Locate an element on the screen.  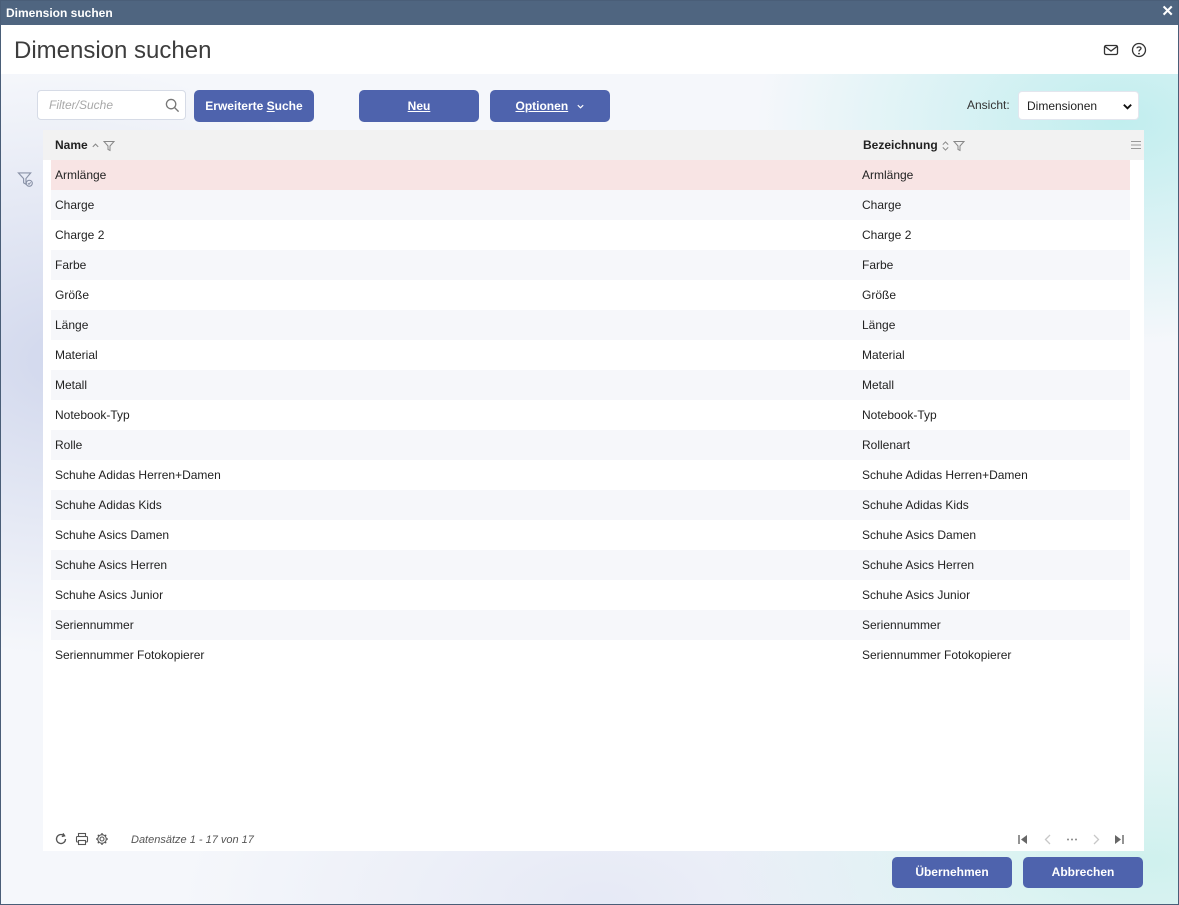
new-button-label: Neu is located at coordinates (419, 106).